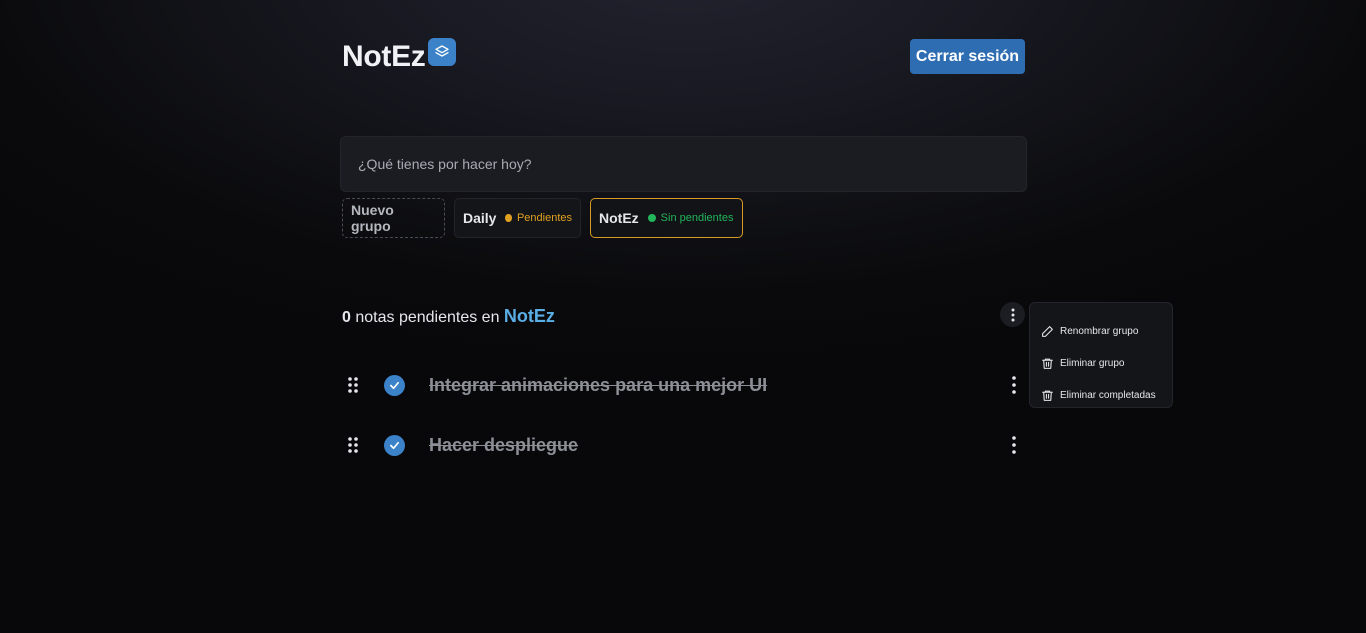 This screenshot has width=1366, height=633. Describe the element at coordinates (683, 164) in the screenshot. I see `new-task-input` at that location.